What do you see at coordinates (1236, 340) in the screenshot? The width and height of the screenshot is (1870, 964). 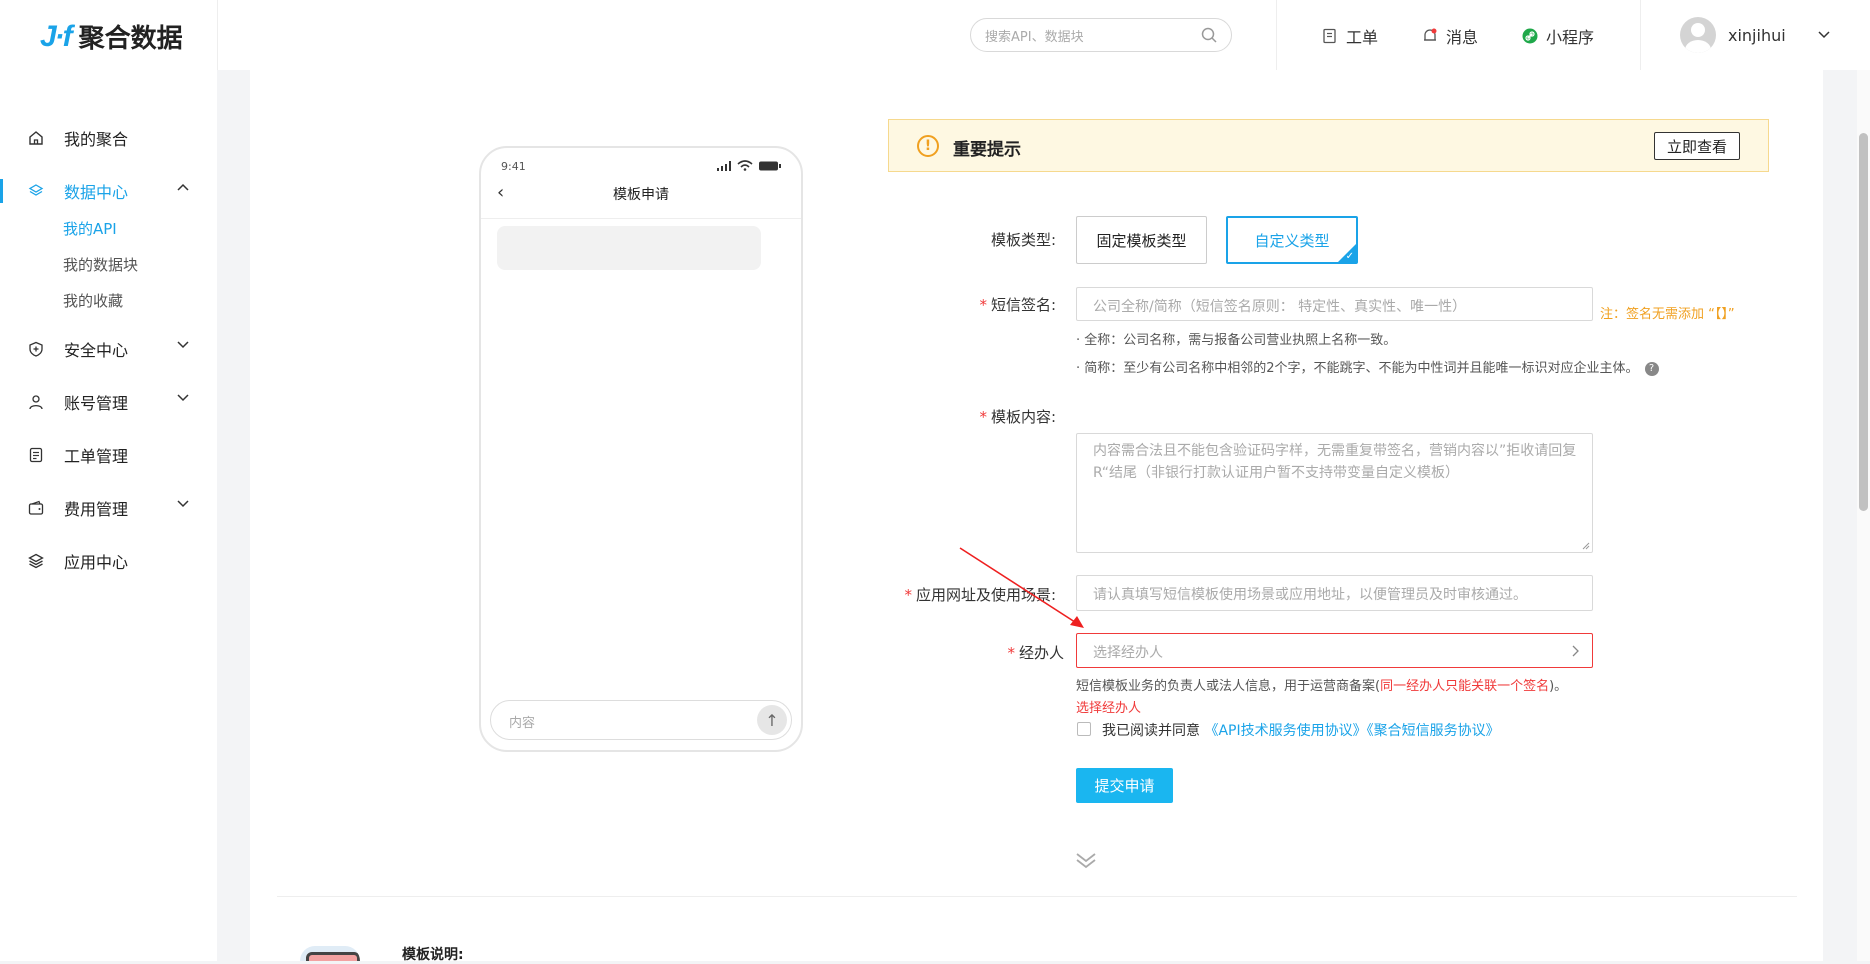 I see `signature-hint-full: · 全称：公司名称，需与报备公司营业执照上名称一致。` at bounding box center [1236, 340].